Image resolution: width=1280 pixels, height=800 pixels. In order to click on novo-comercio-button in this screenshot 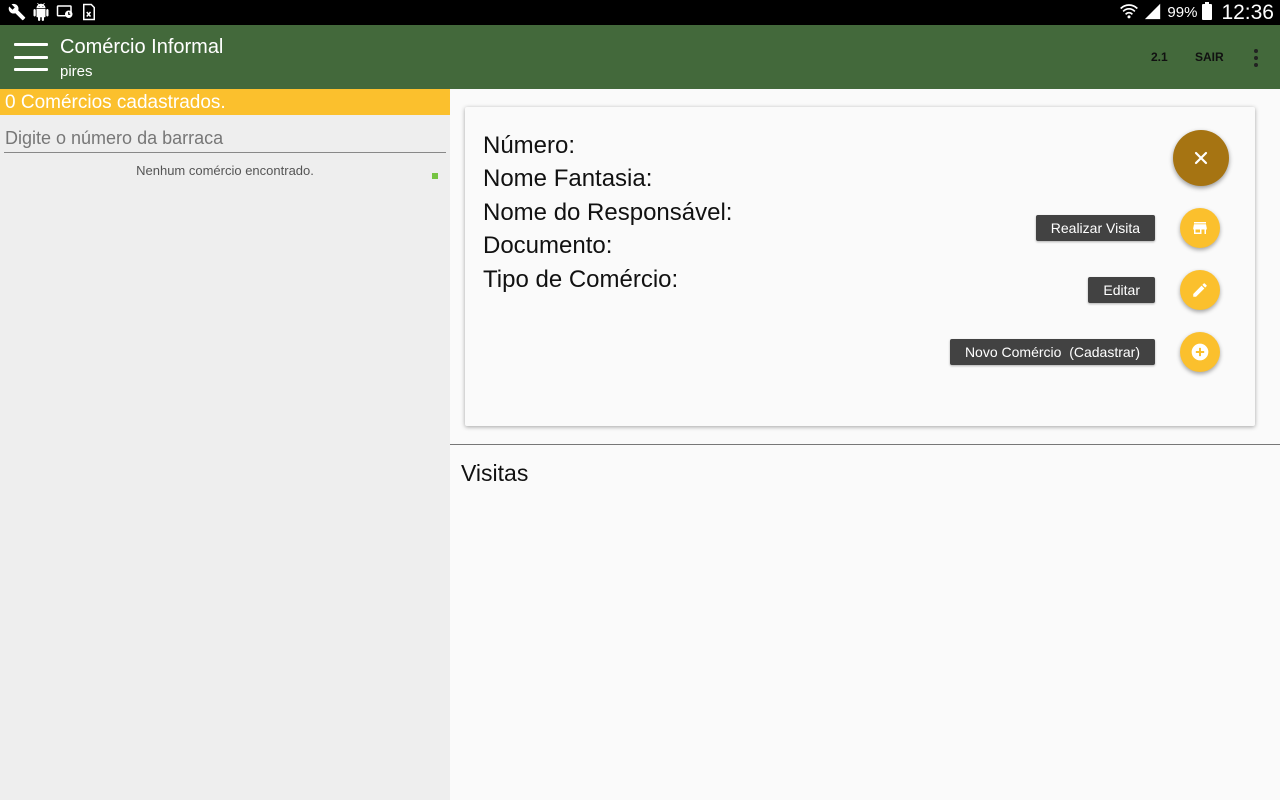, I will do `click(1200, 352)`.